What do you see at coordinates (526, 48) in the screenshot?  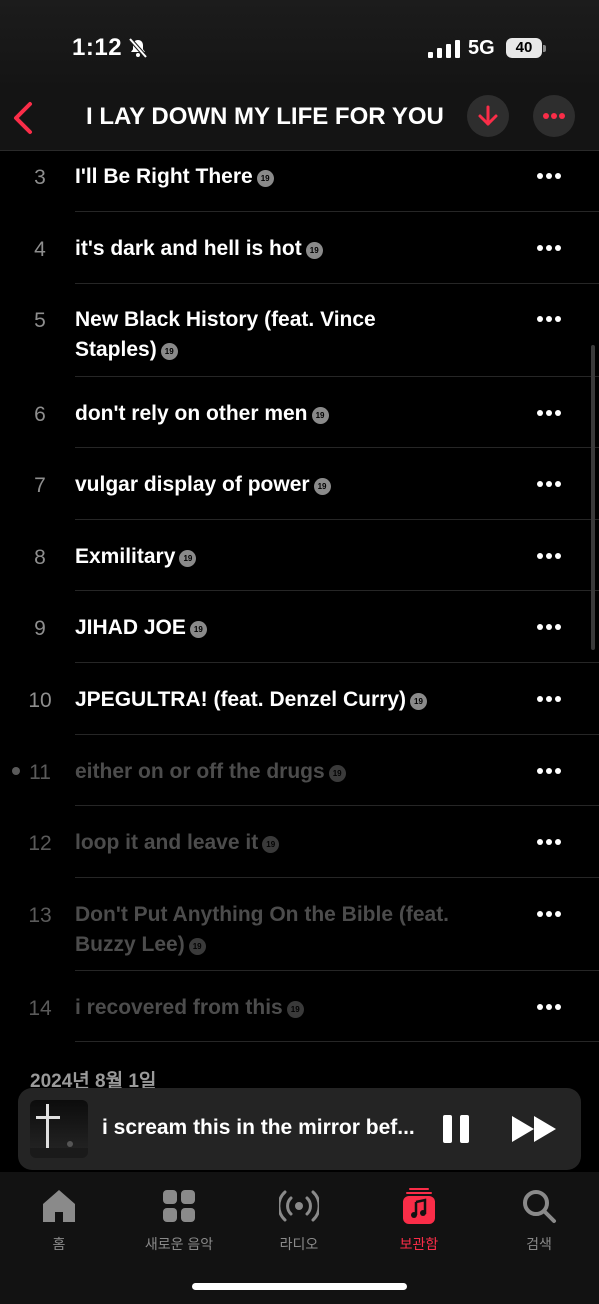 I see `battery-indicator: 40` at bounding box center [526, 48].